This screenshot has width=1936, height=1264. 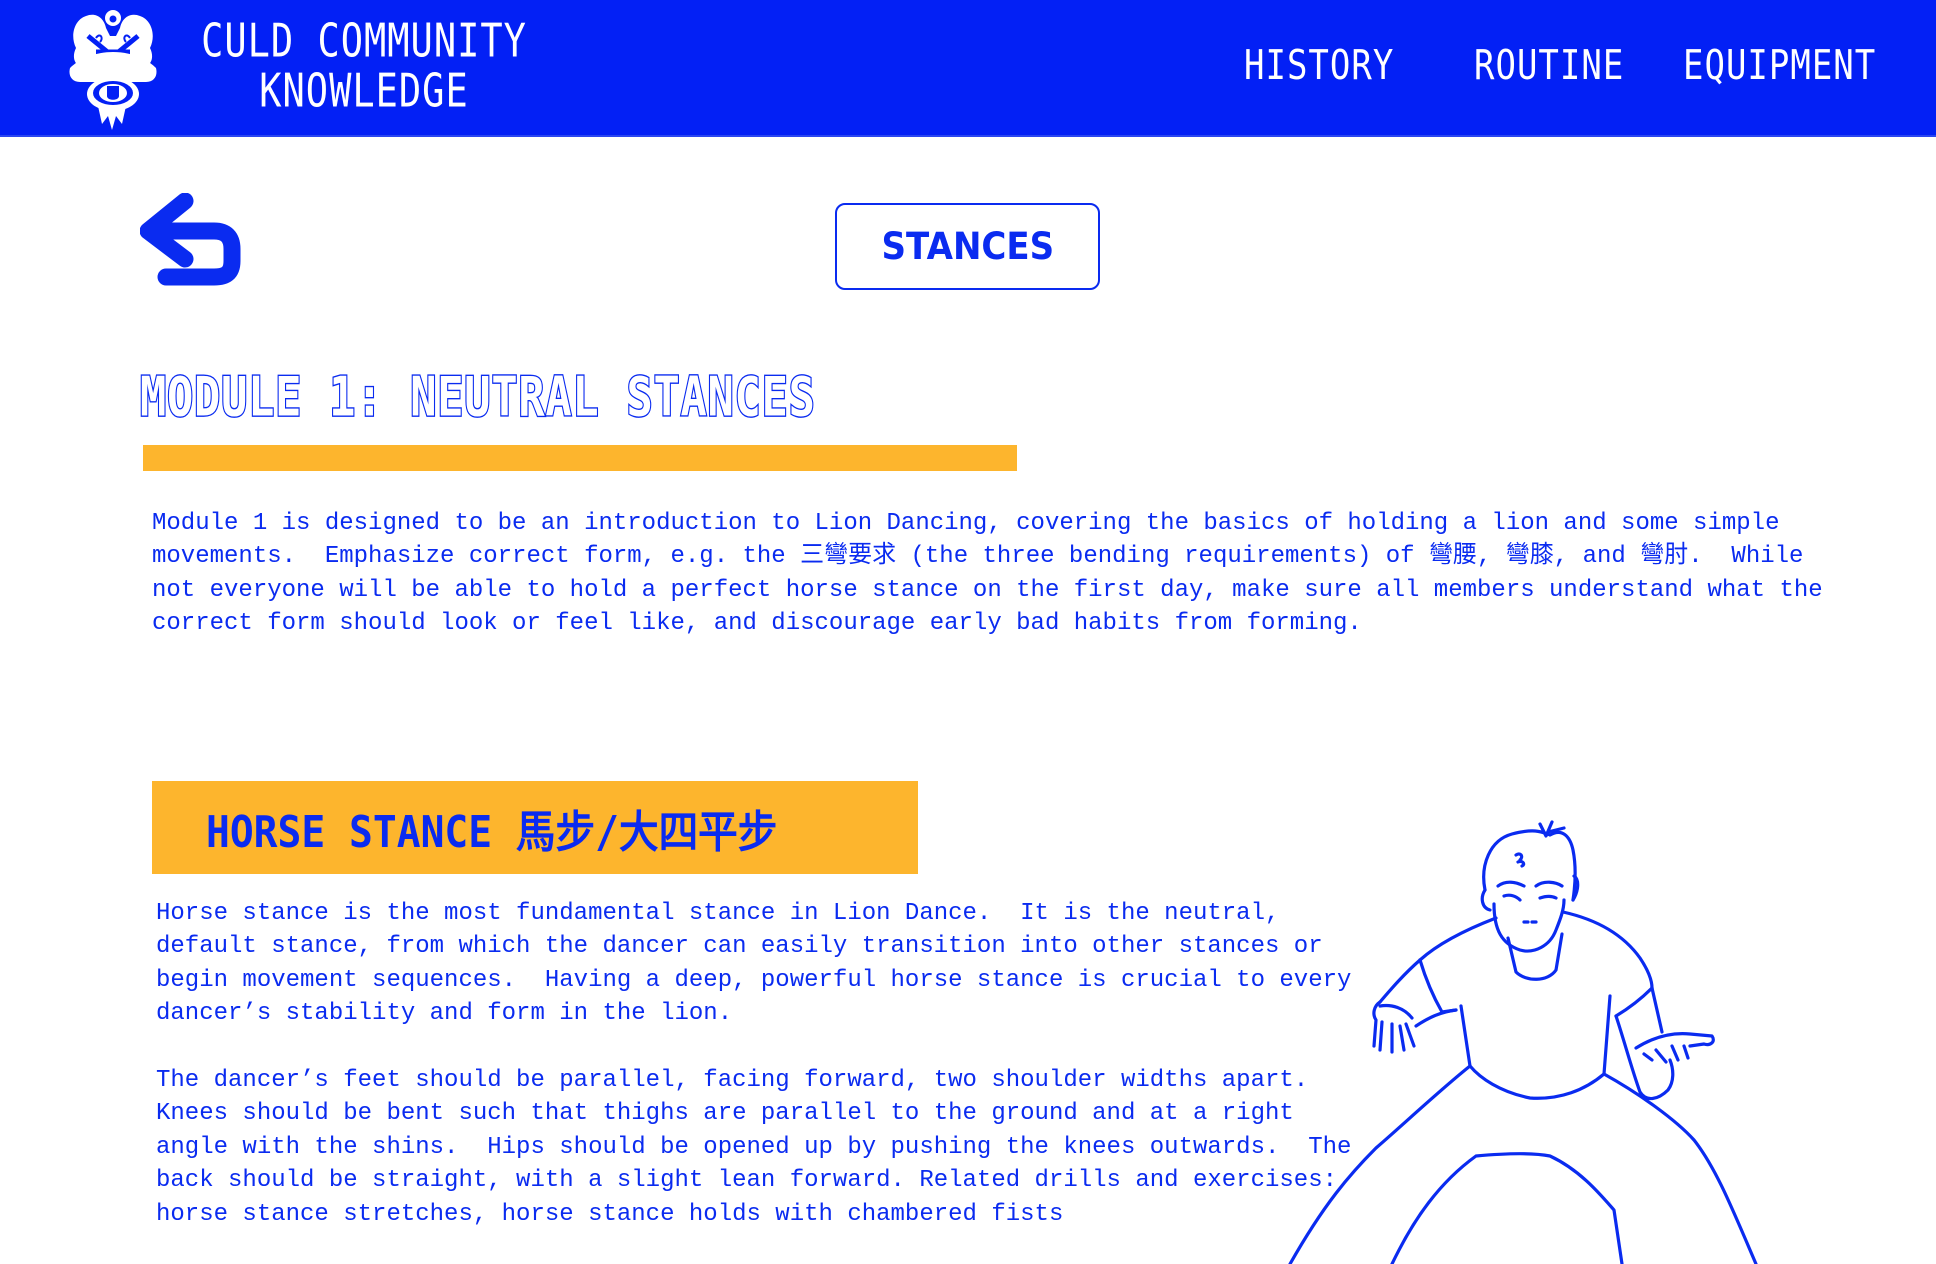 What do you see at coordinates (1511, 884) in the screenshot?
I see `figure-brow-left` at bounding box center [1511, 884].